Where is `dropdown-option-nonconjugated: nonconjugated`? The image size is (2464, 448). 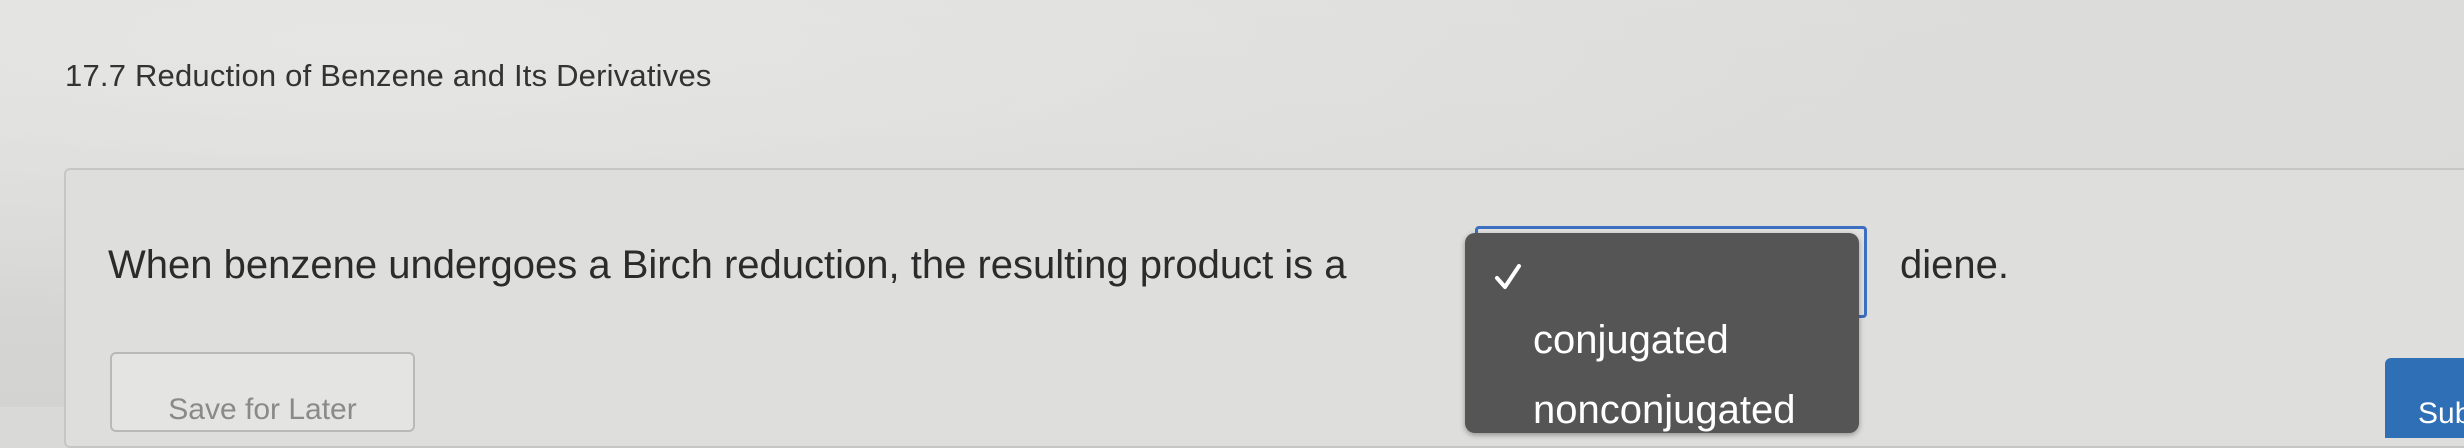 dropdown-option-nonconjugated: nonconjugated is located at coordinates (1664, 410).